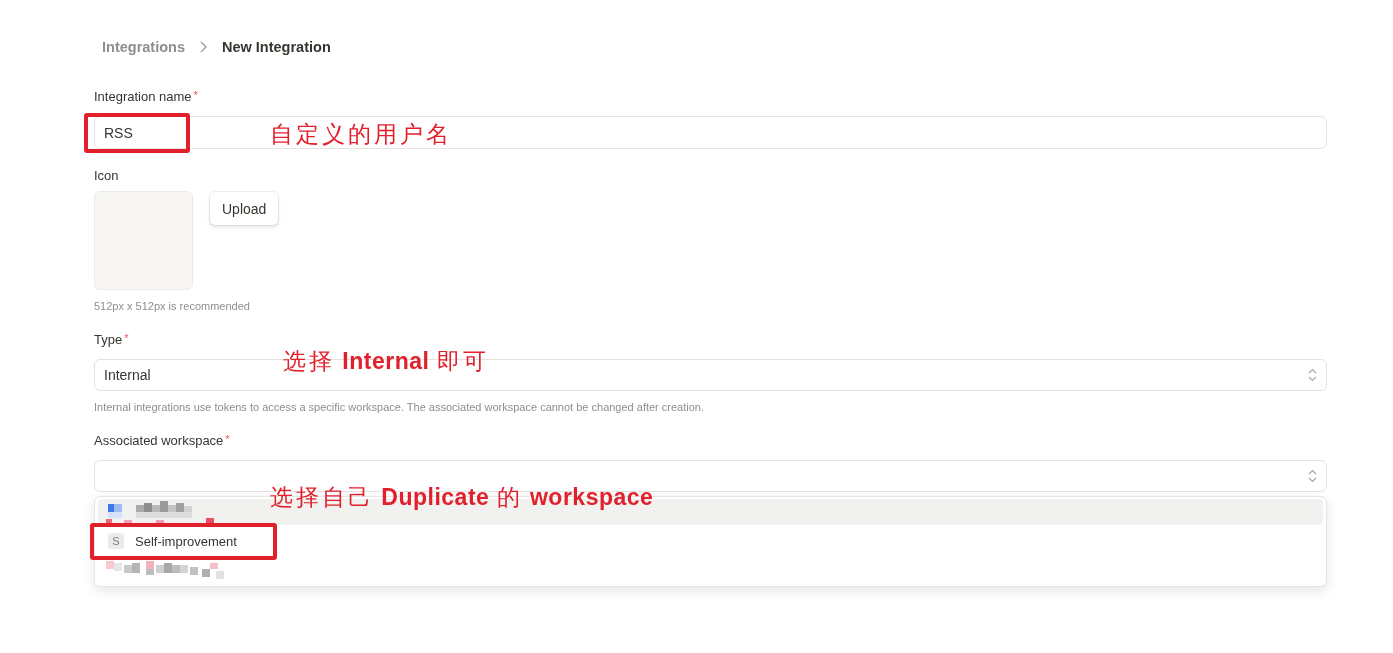  What do you see at coordinates (159, 441) in the screenshot?
I see `field-label: Associated workspace` at bounding box center [159, 441].